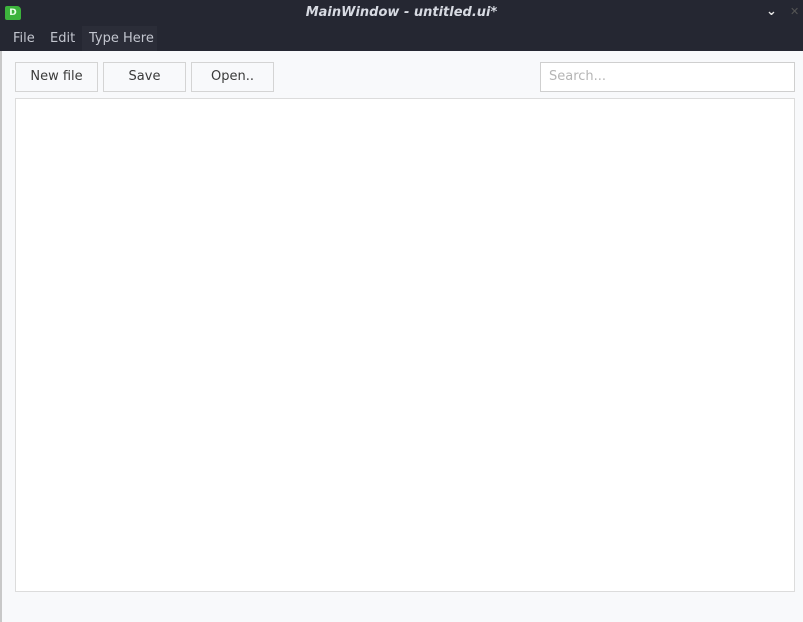  What do you see at coordinates (794, 11) in the screenshot?
I see `close-icon: ✕` at bounding box center [794, 11].